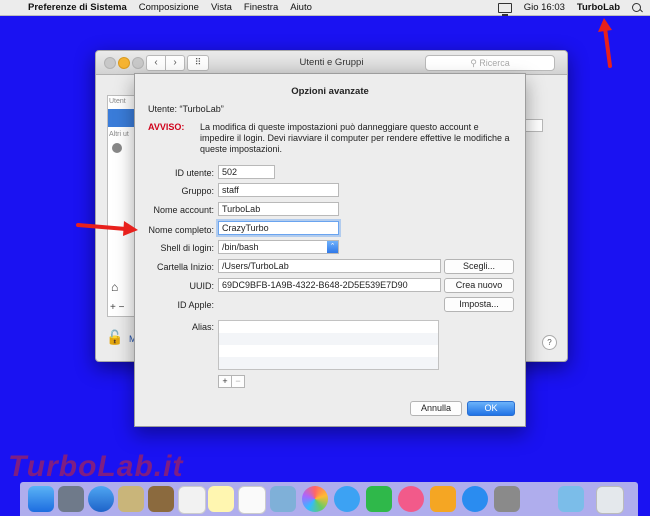  Describe the element at coordinates (114, 287) in the screenshot. I see `home-icon: ⌂` at that location.